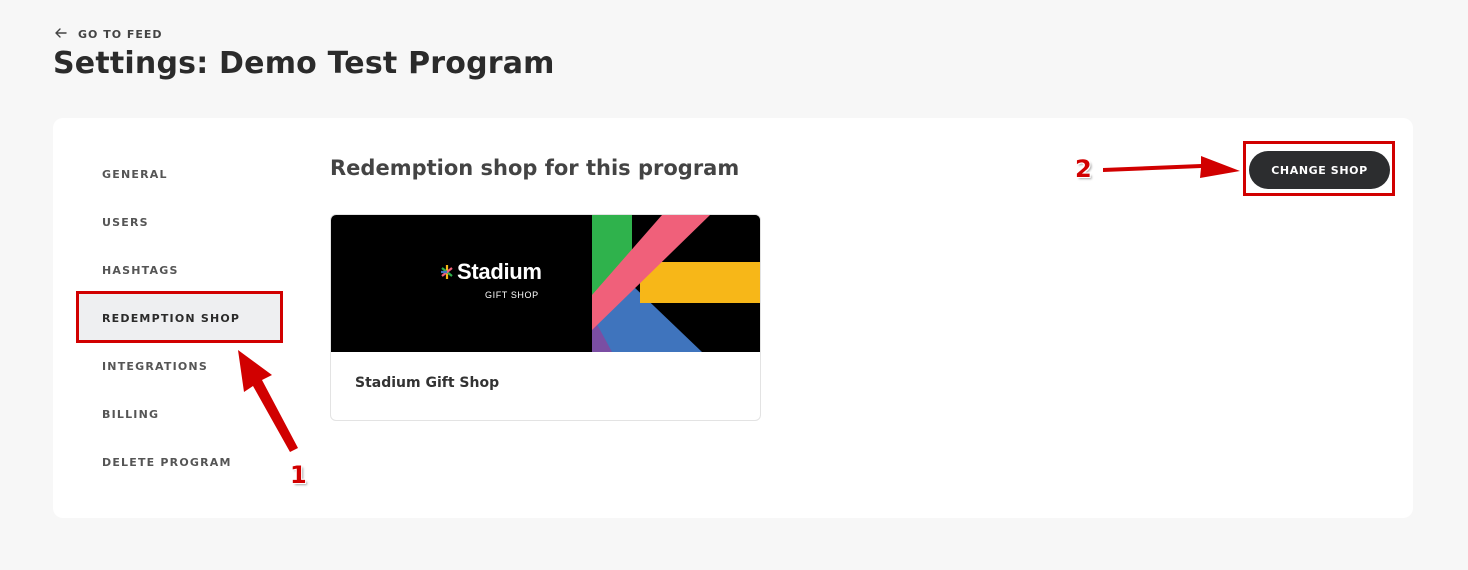 This screenshot has width=1468, height=570. I want to click on section-title: Redemption shop for this program, so click(535, 168).